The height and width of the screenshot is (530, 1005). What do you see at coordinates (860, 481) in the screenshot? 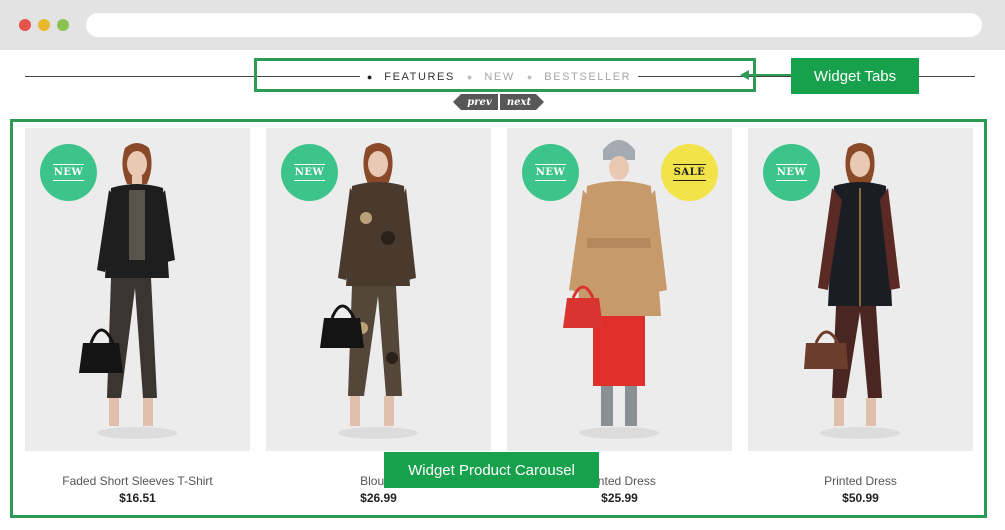
I see `product-name: Printed Dress` at bounding box center [860, 481].